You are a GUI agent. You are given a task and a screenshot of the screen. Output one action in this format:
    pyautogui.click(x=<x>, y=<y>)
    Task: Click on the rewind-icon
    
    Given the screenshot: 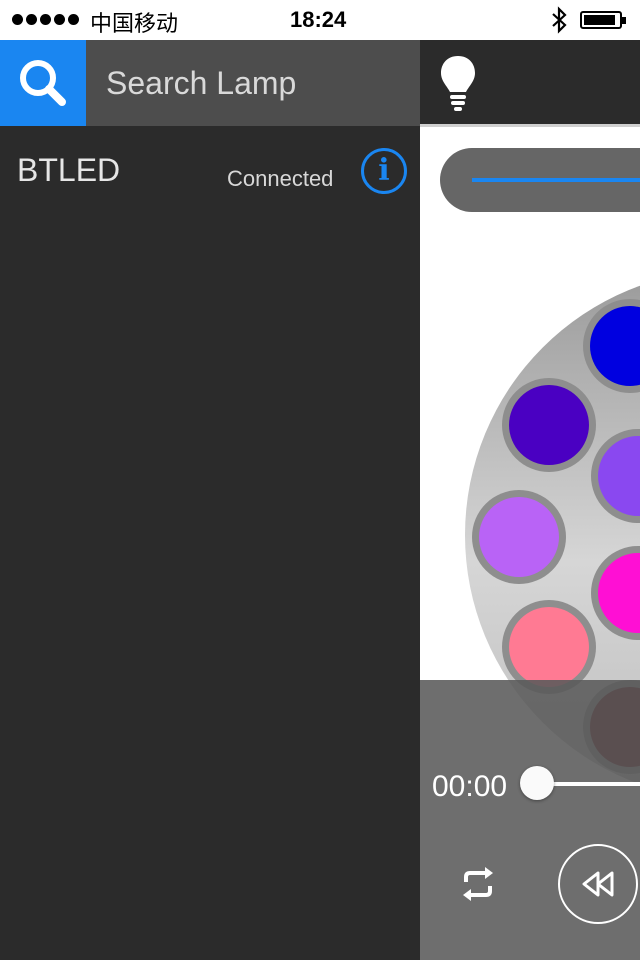 What is the action you would take?
    pyautogui.click(x=598, y=884)
    